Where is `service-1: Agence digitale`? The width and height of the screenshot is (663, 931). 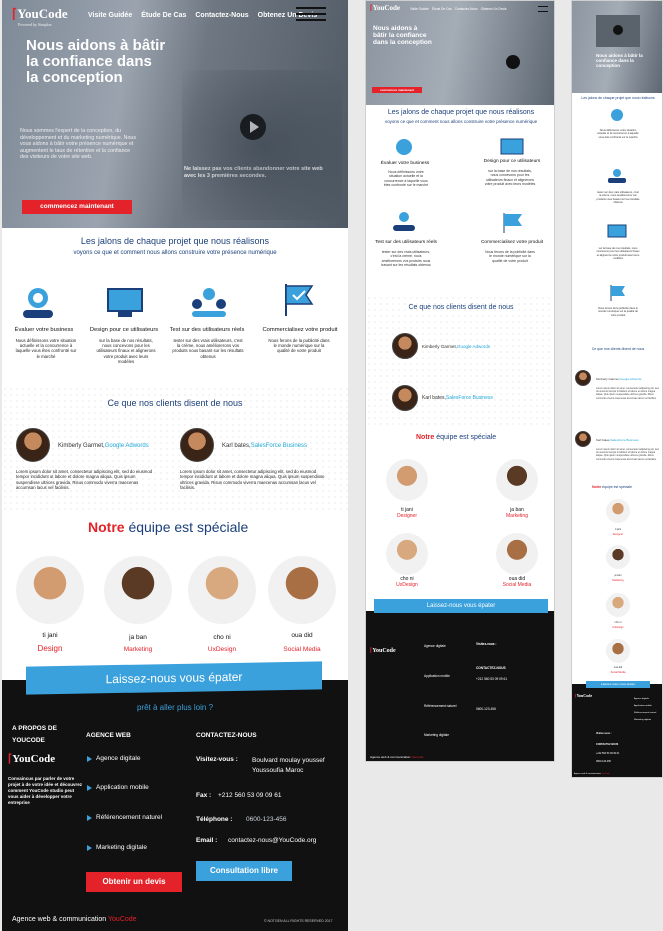 service-1: Agence digitale is located at coordinates (118, 758).